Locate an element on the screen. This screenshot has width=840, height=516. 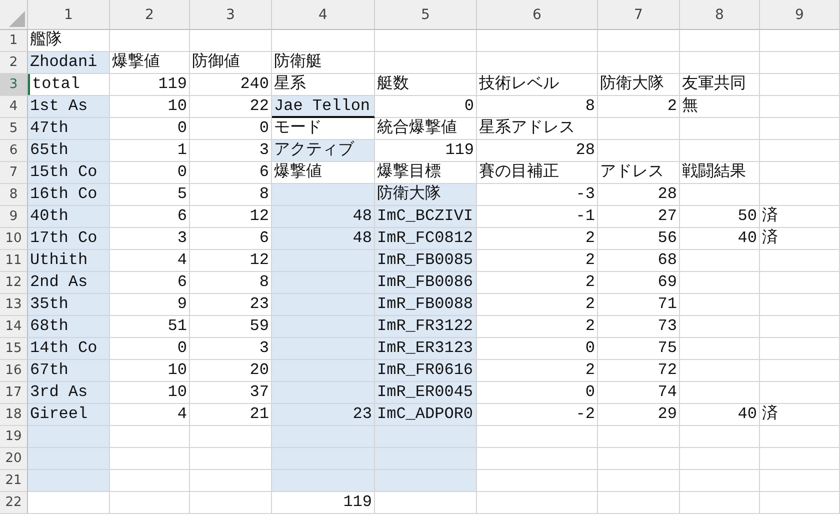
row-header: 6 is located at coordinates (14, 151).